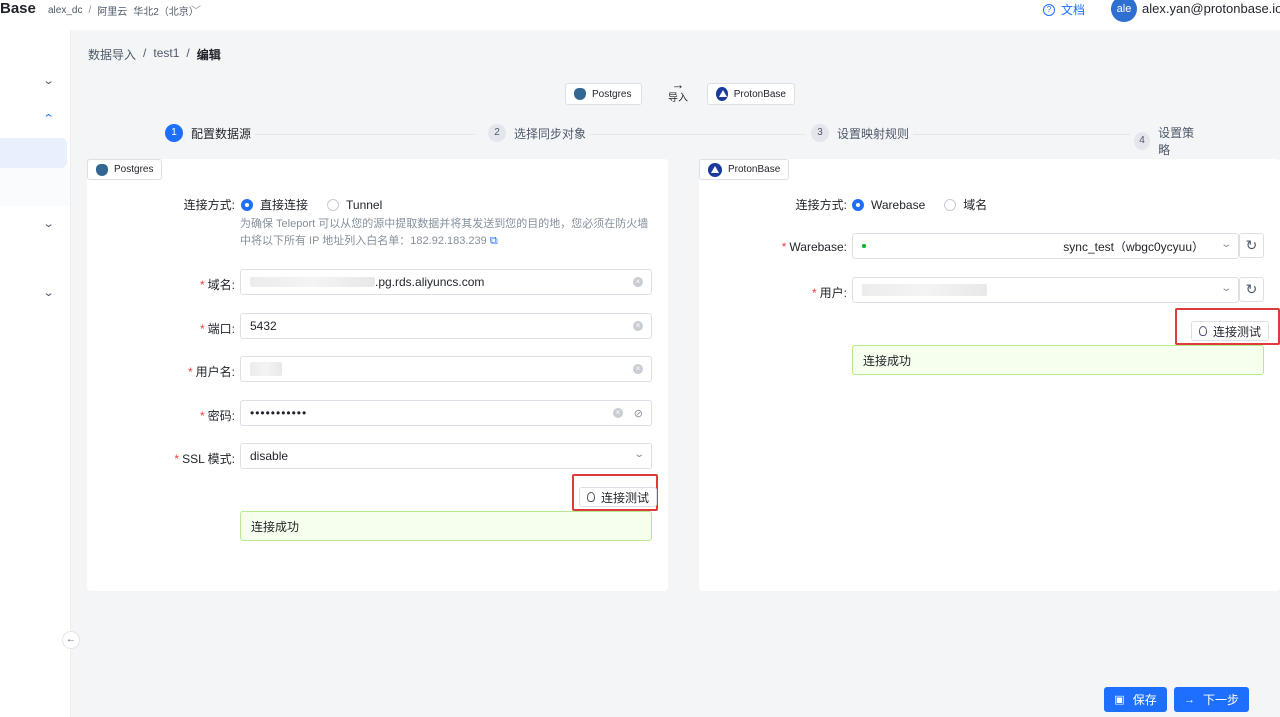  What do you see at coordinates (539, 133) in the screenshot?
I see `step-2: 2 选择同步对象` at bounding box center [539, 133].